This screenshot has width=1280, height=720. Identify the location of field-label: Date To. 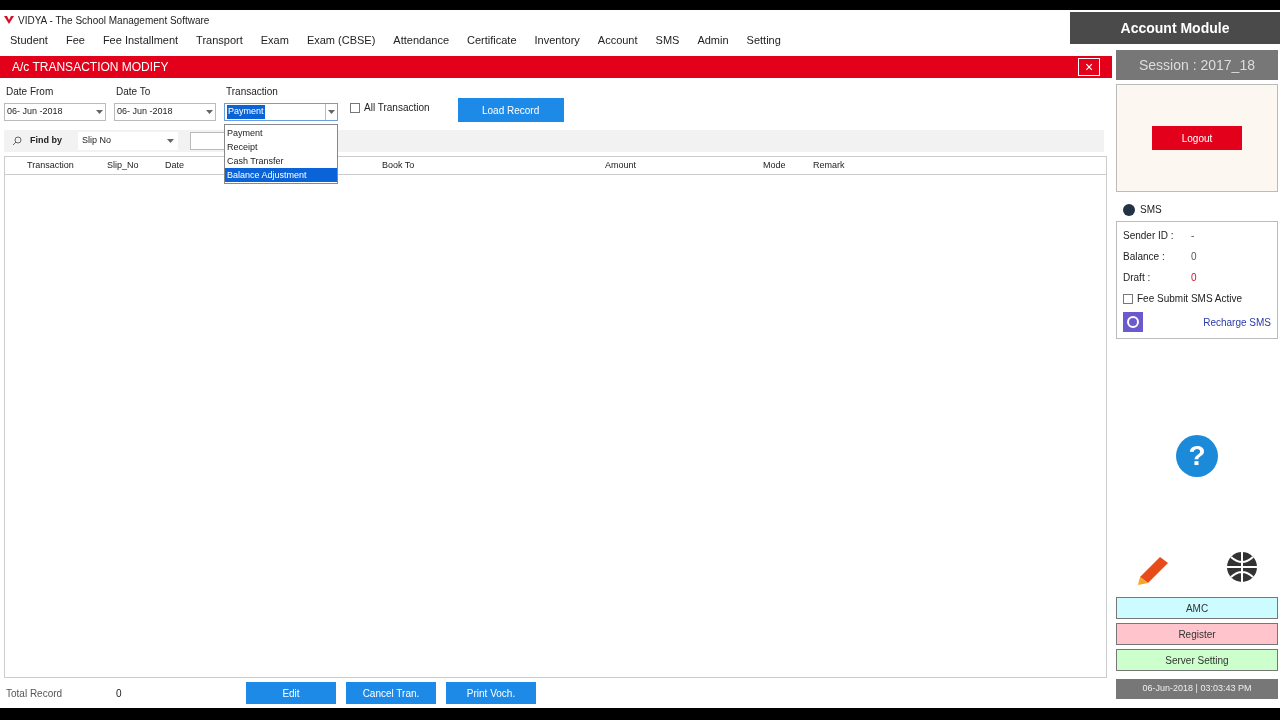
(133, 92).